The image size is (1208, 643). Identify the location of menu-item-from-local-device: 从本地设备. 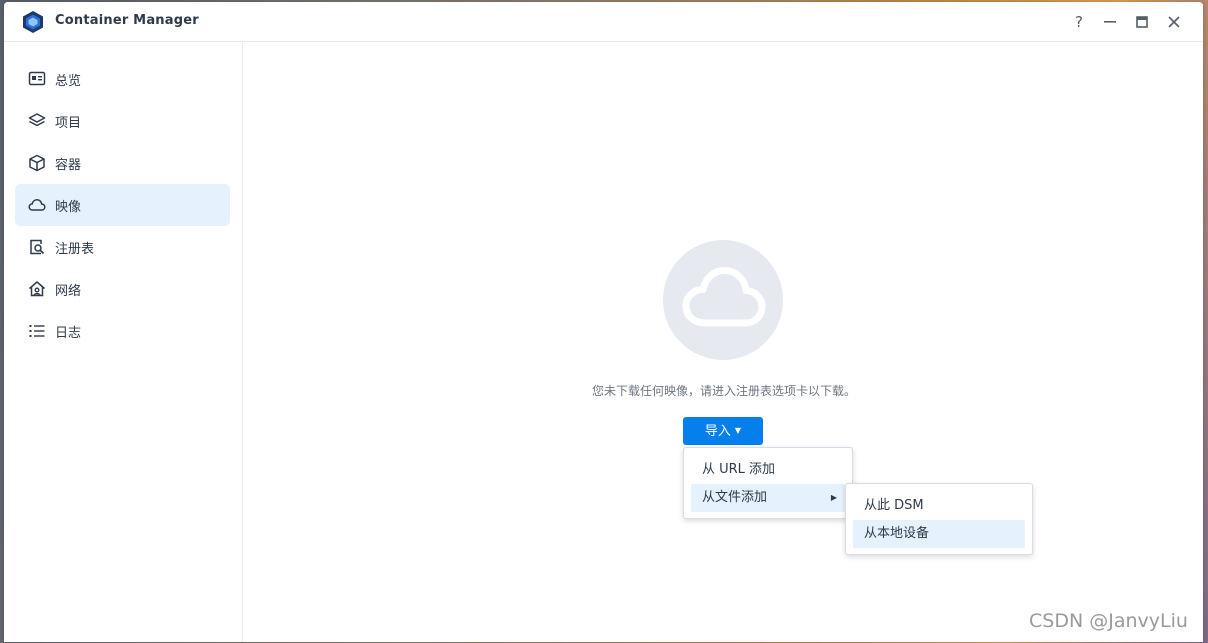
(939, 534).